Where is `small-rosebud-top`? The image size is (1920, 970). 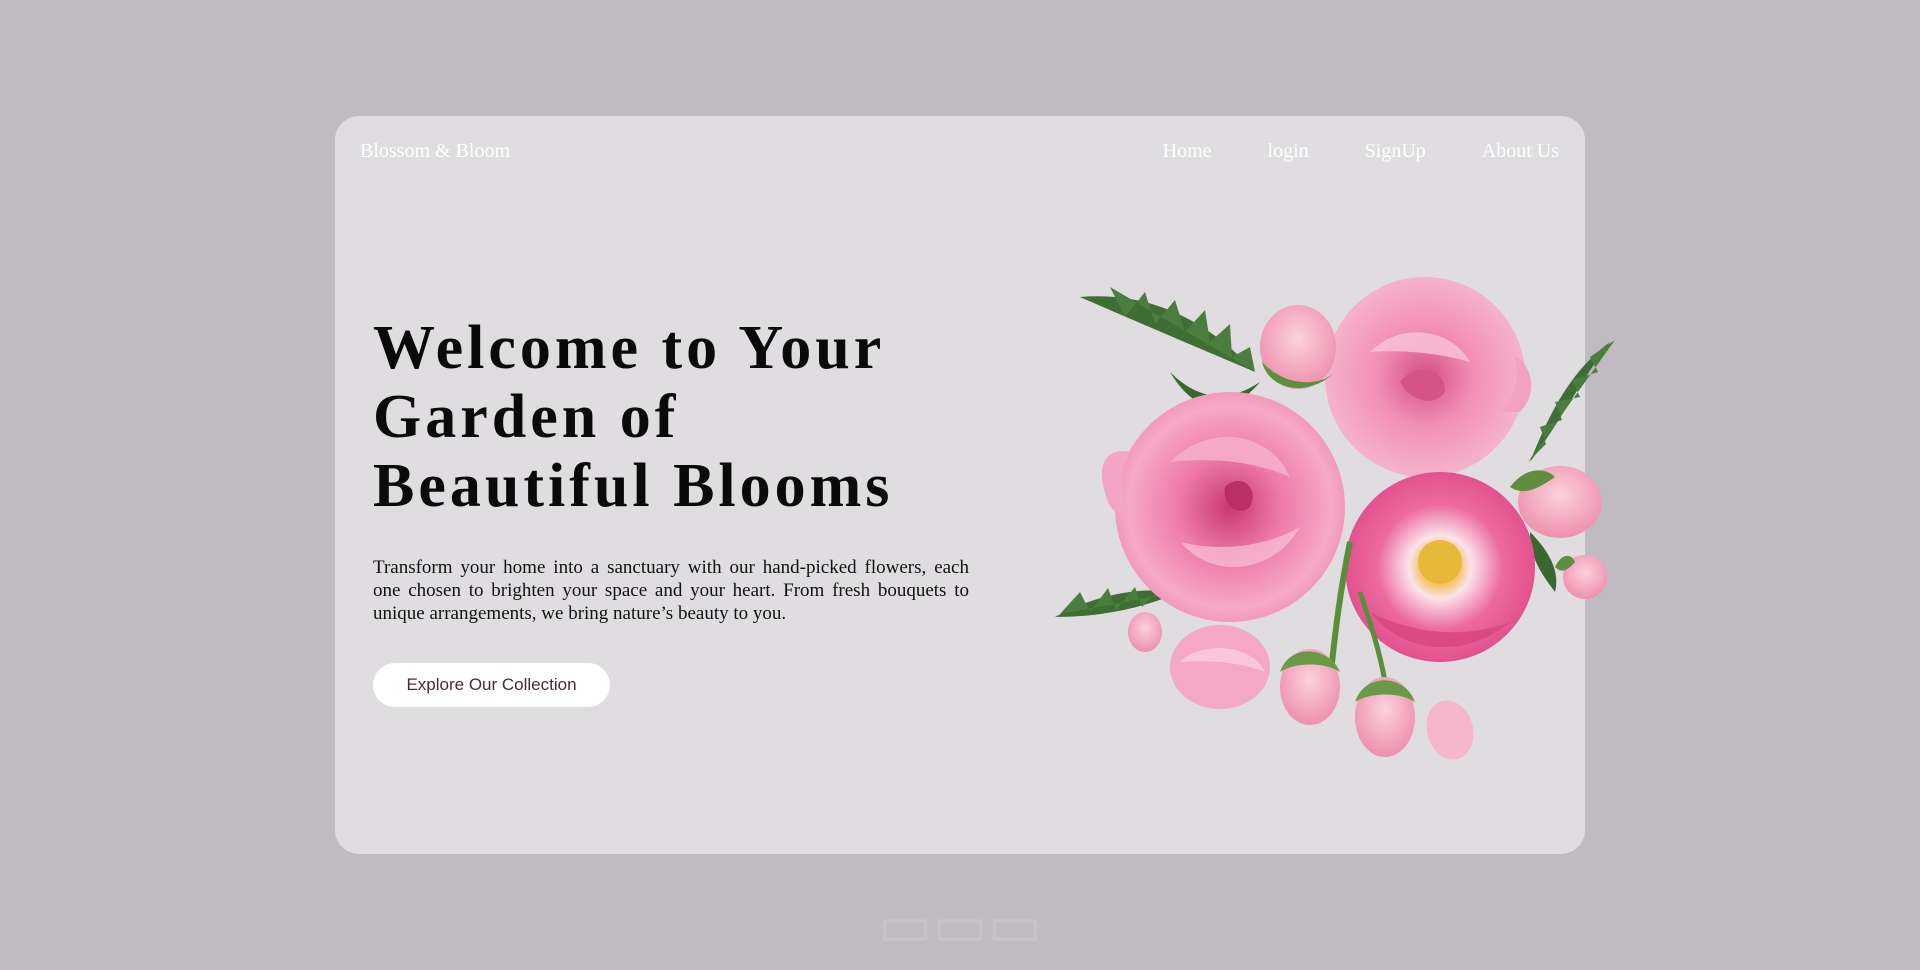 small-rosebud-top is located at coordinates (1298, 347).